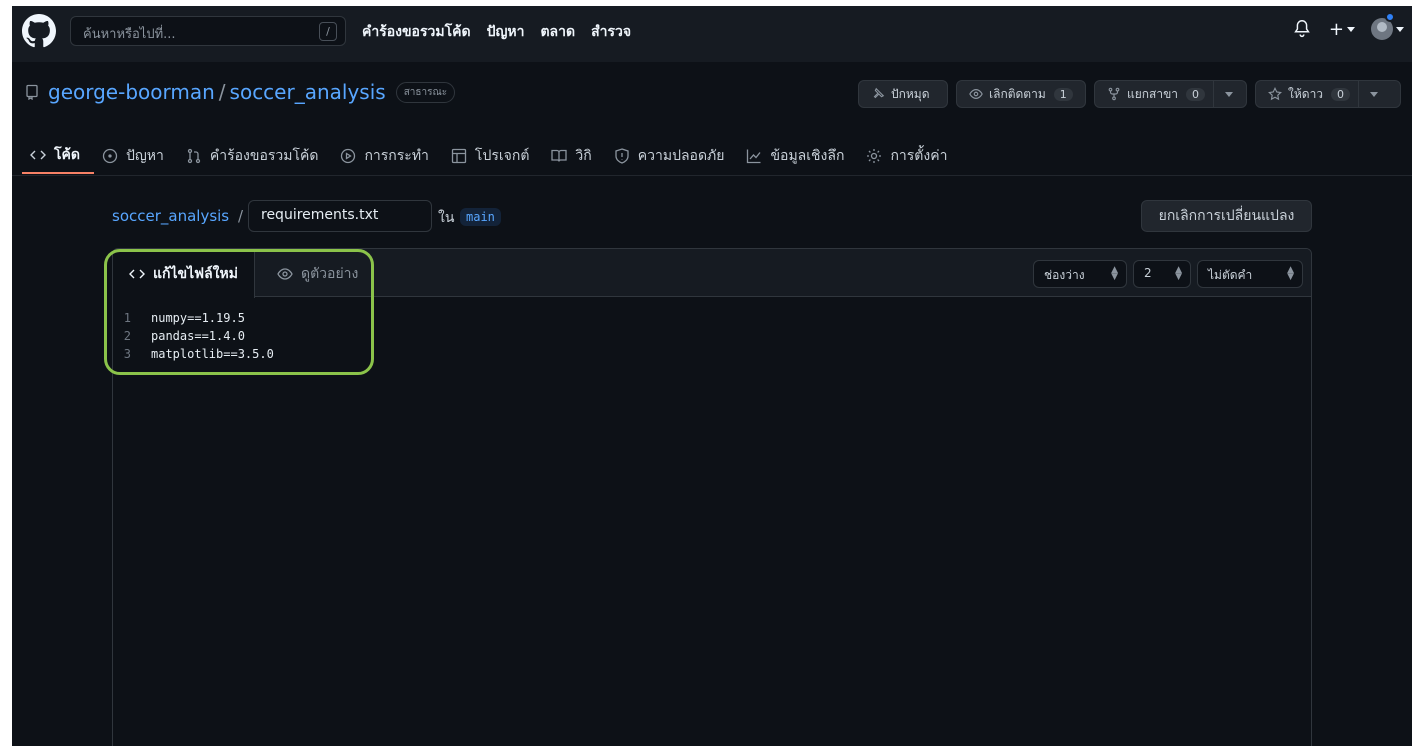  I want to click on star-dropdown, so click(1373, 94).